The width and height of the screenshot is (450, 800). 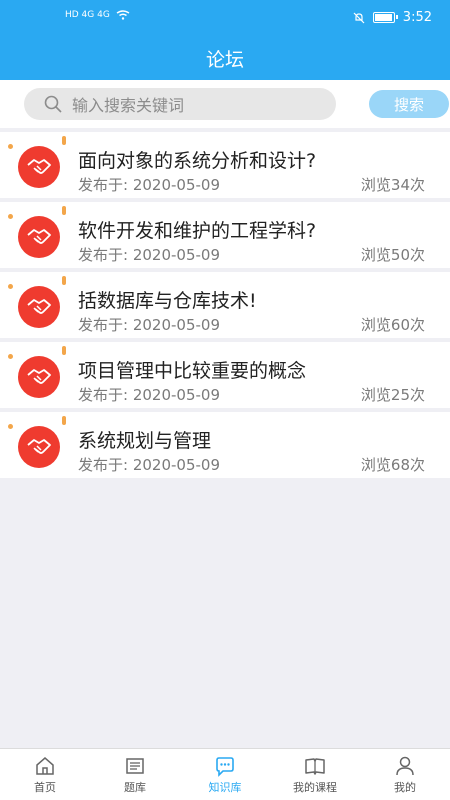 What do you see at coordinates (392, 465) in the screenshot?
I see `post-views: 浏览68次` at bounding box center [392, 465].